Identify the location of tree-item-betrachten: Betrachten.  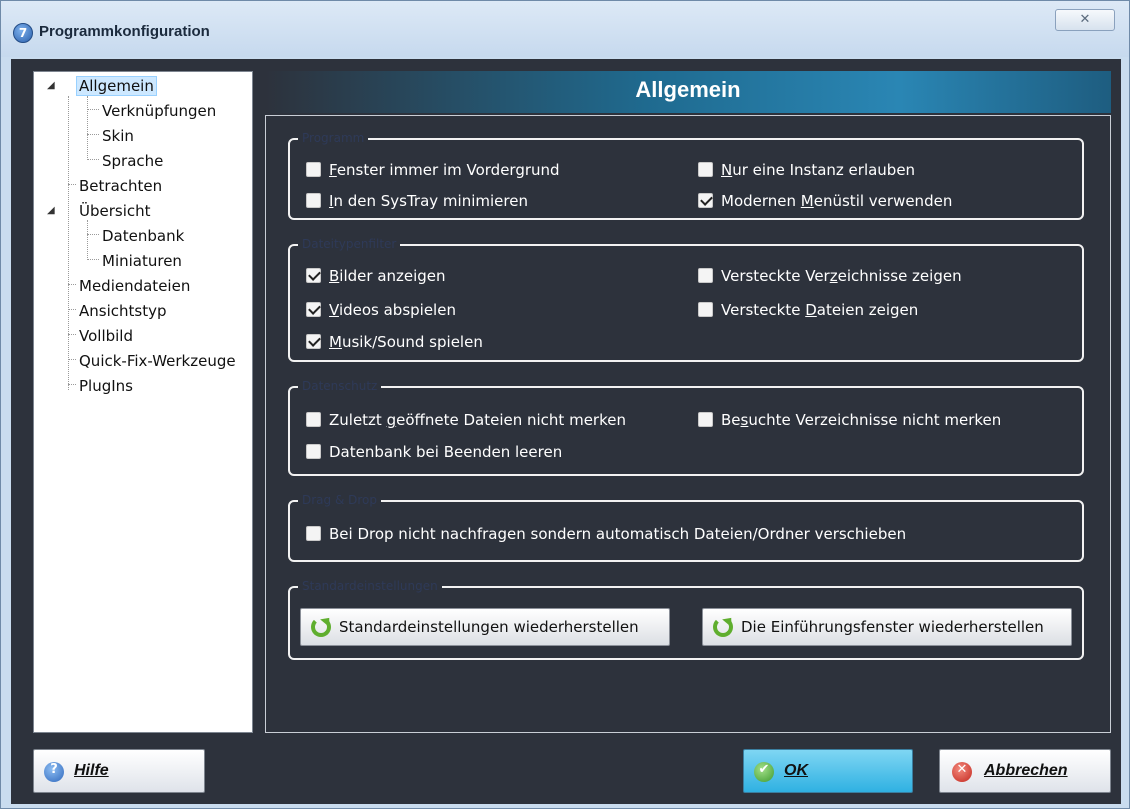
(120, 186).